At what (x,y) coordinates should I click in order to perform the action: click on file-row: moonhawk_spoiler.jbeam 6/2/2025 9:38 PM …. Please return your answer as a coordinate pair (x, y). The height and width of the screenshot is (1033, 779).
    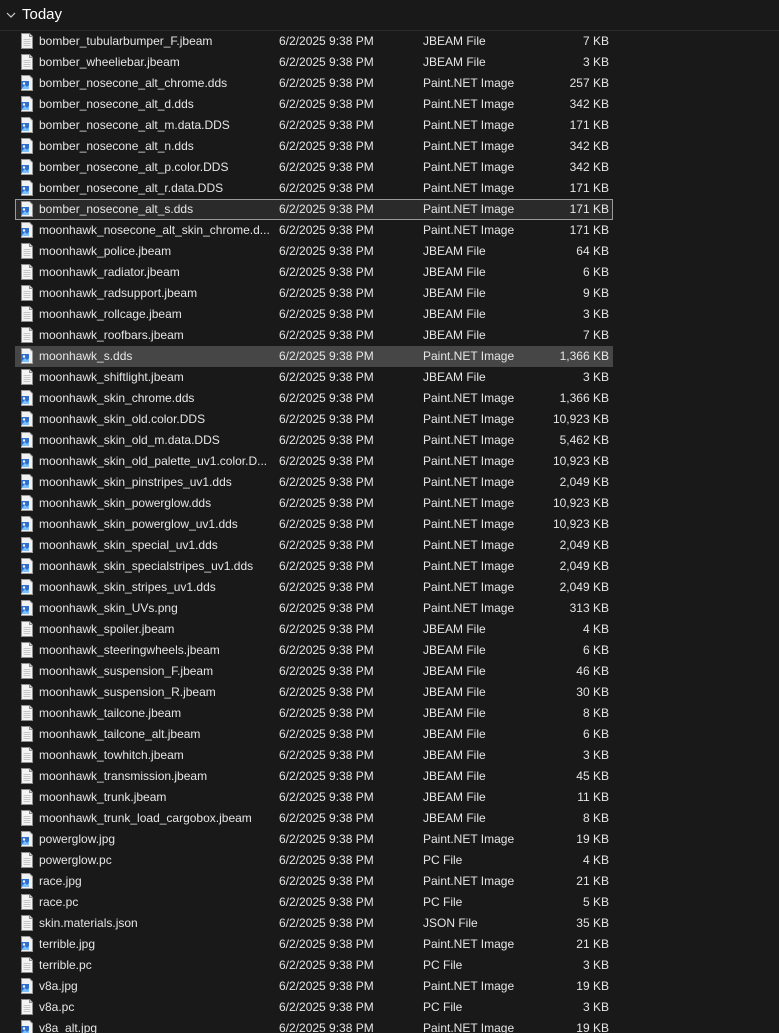
    Looking at the image, I should click on (389, 629).